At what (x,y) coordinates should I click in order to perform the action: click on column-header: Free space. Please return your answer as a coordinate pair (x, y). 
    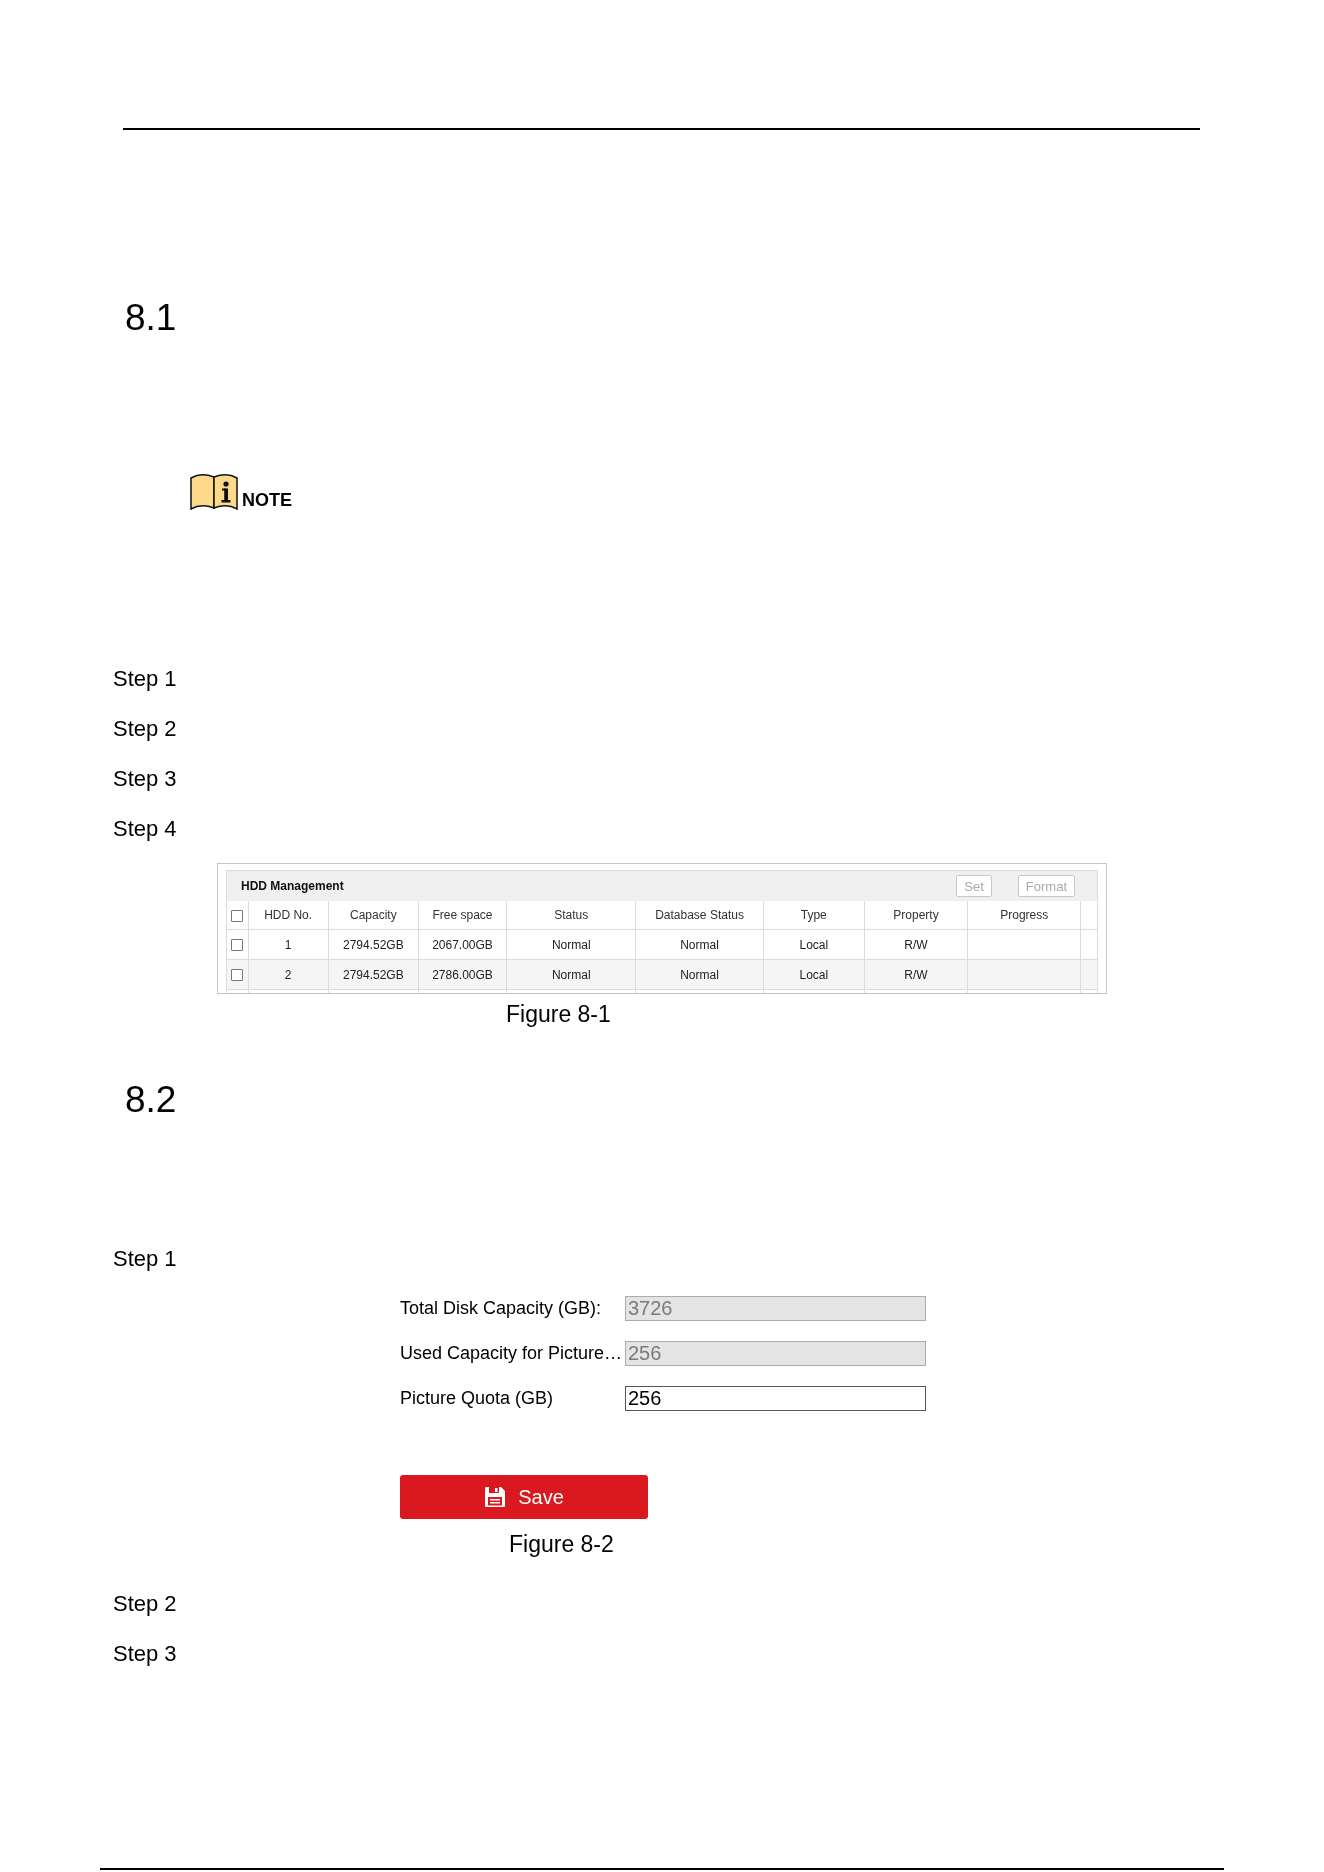
    Looking at the image, I should click on (462, 915).